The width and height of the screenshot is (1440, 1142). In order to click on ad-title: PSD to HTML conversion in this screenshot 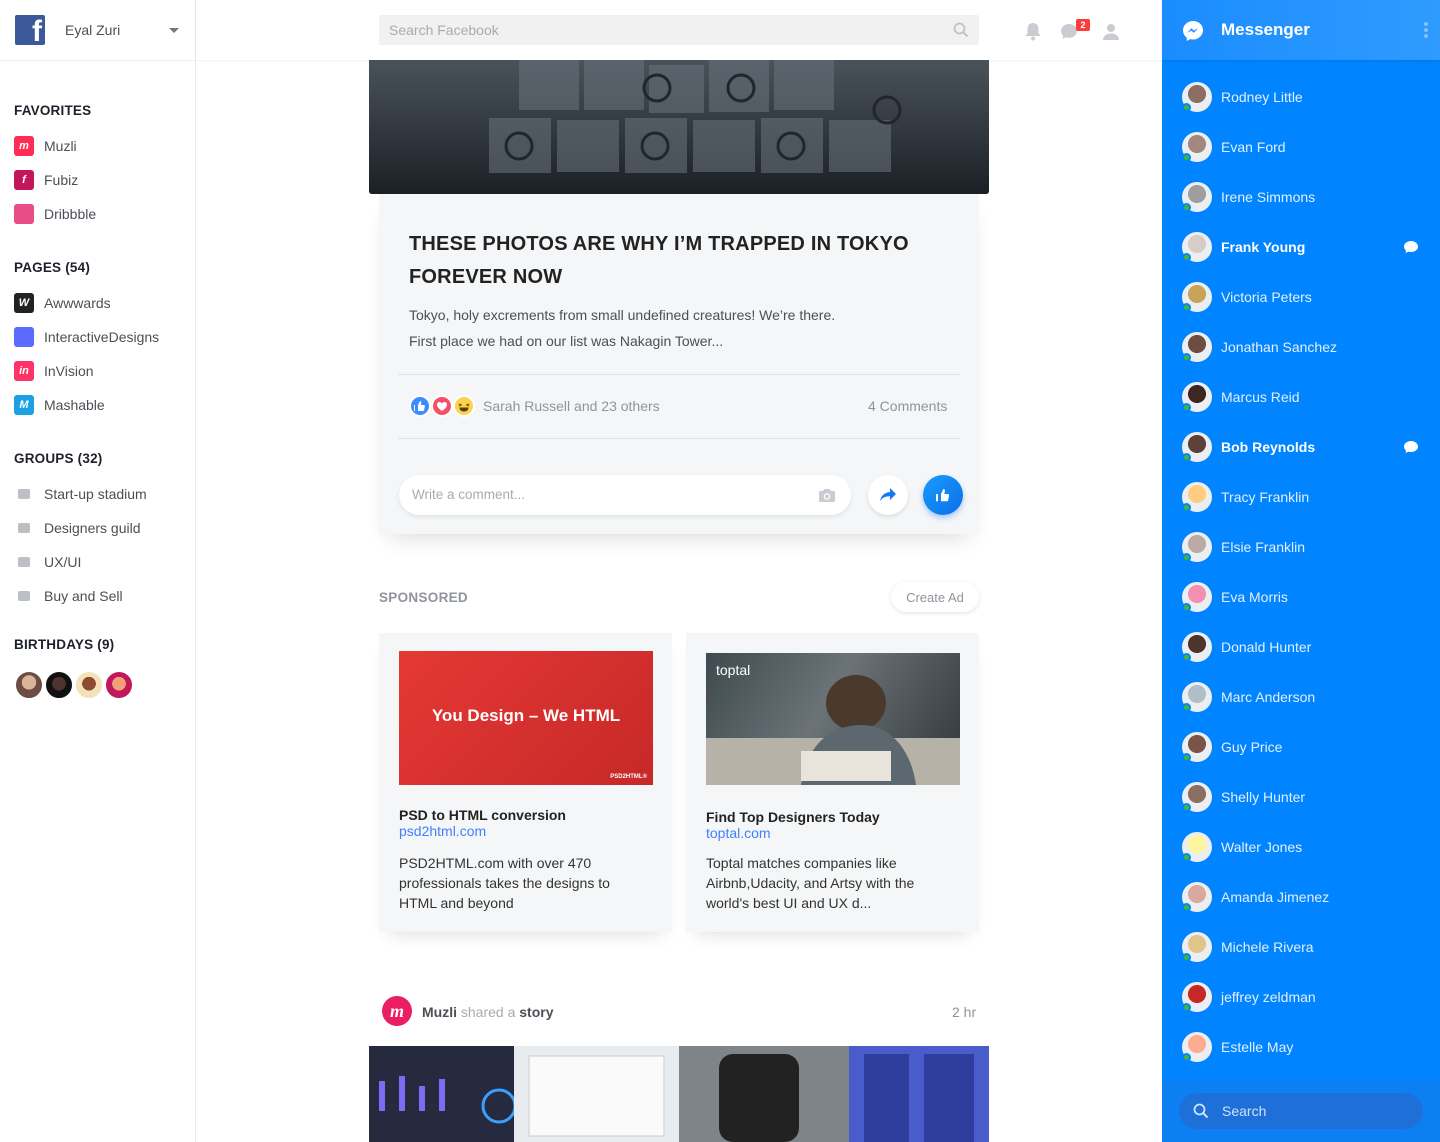, I will do `click(482, 815)`.